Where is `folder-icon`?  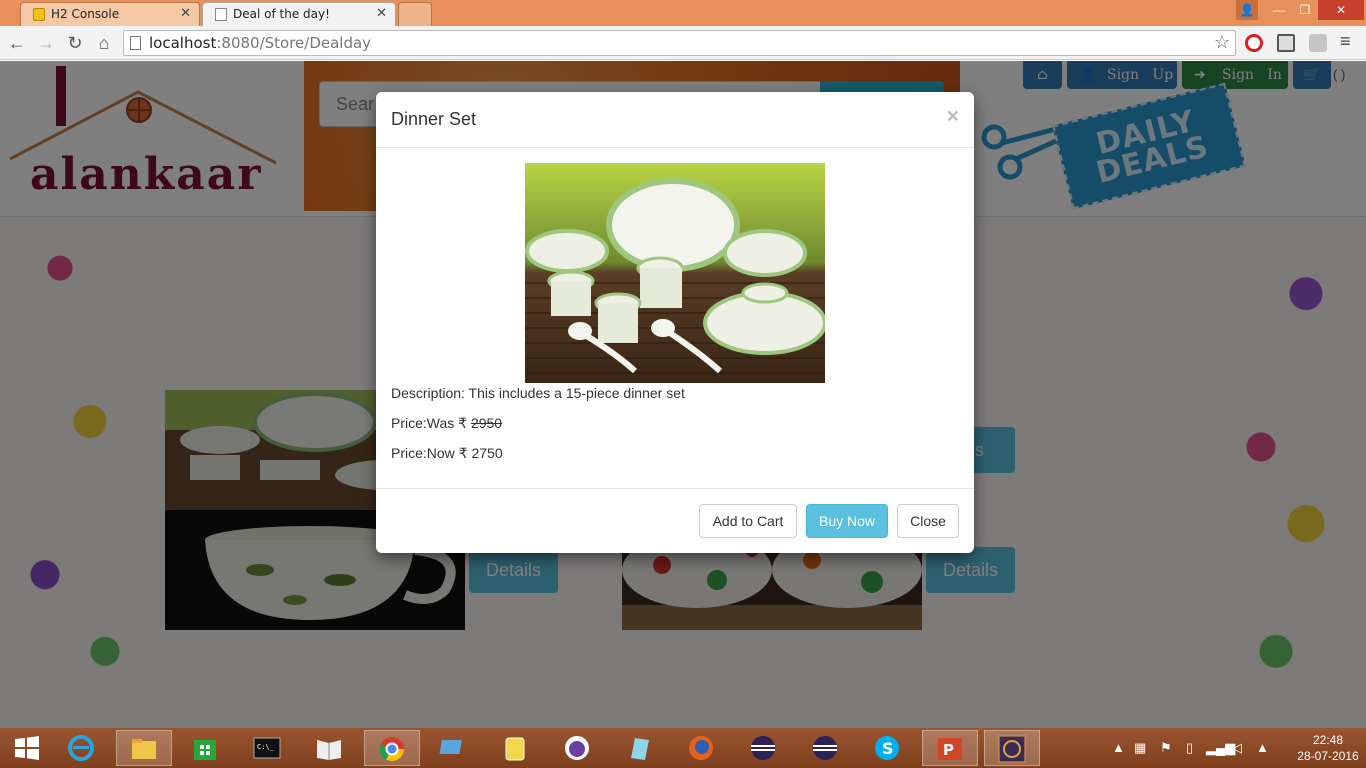 folder-icon is located at coordinates (144, 749).